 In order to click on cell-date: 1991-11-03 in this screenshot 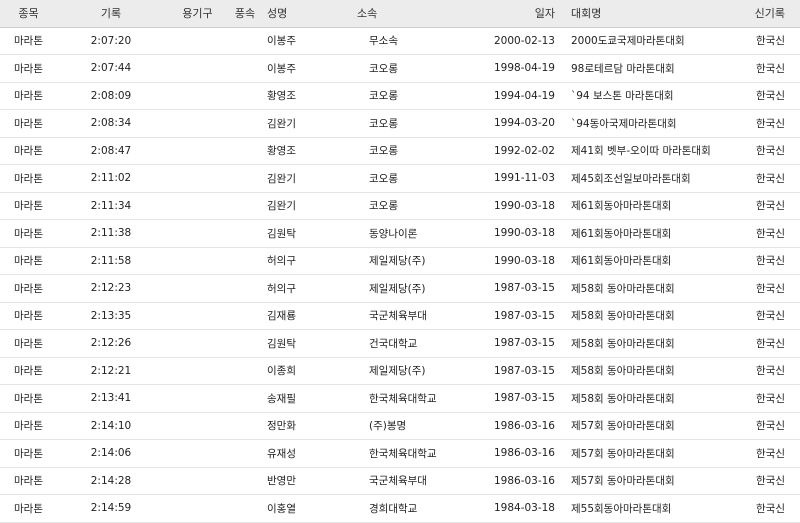, I will do `click(524, 178)`.